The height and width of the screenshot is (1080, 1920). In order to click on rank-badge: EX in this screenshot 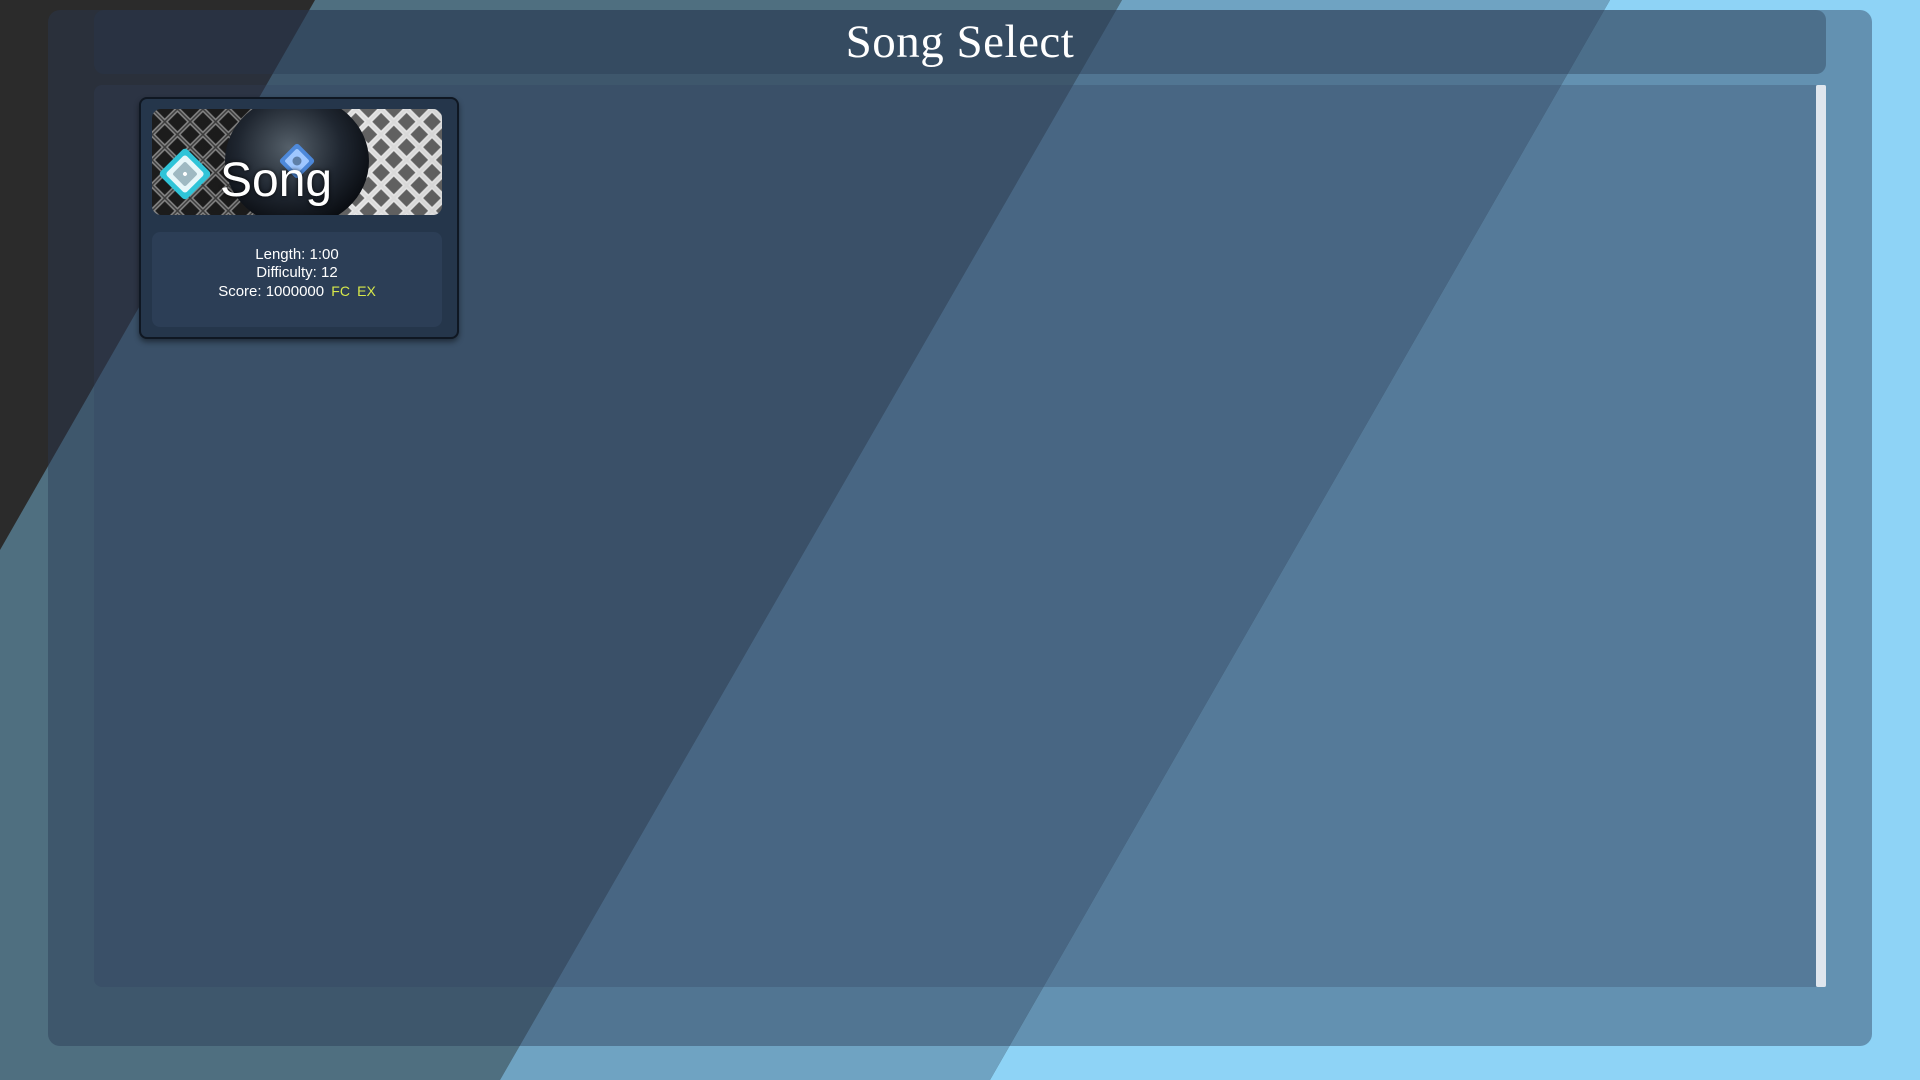, I will do `click(366, 291)`.